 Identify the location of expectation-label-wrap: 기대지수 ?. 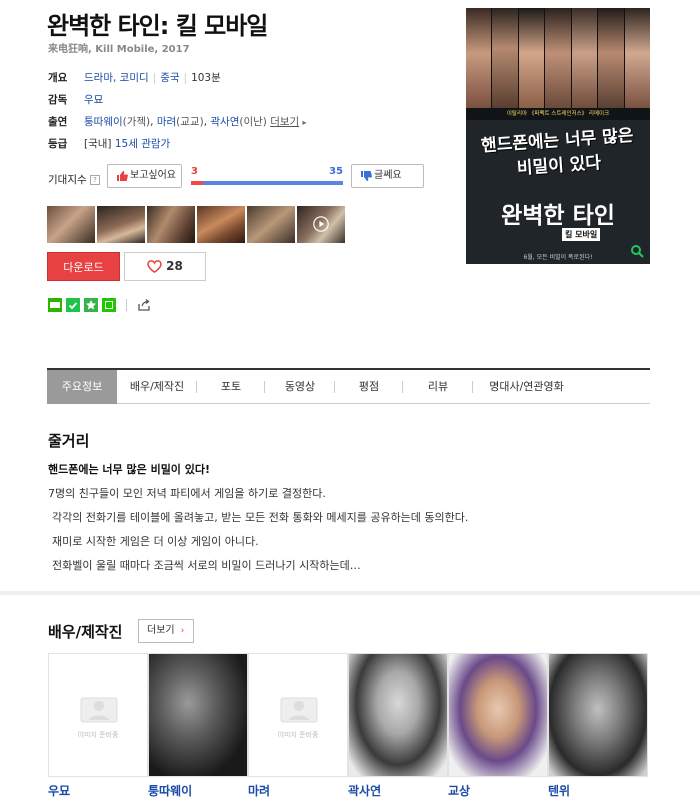
(74, 179).